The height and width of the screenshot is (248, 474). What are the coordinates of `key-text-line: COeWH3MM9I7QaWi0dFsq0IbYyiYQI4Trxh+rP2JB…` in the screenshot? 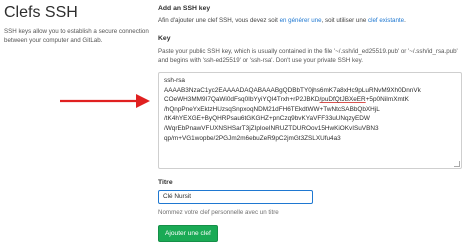 It's located at (310, 100).